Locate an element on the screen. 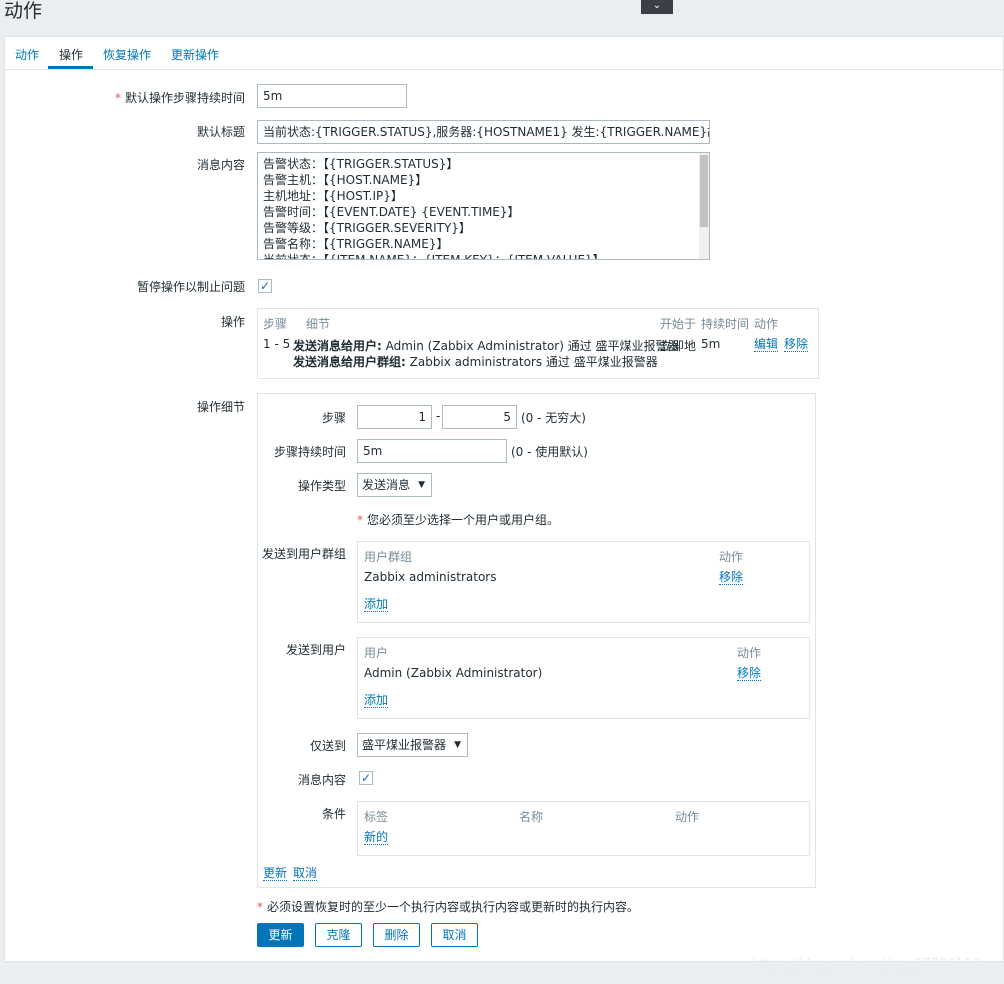 This screenshot has width=1004, height=984. default-message-checkbox: ✓ is located at coordinates (366, 778).